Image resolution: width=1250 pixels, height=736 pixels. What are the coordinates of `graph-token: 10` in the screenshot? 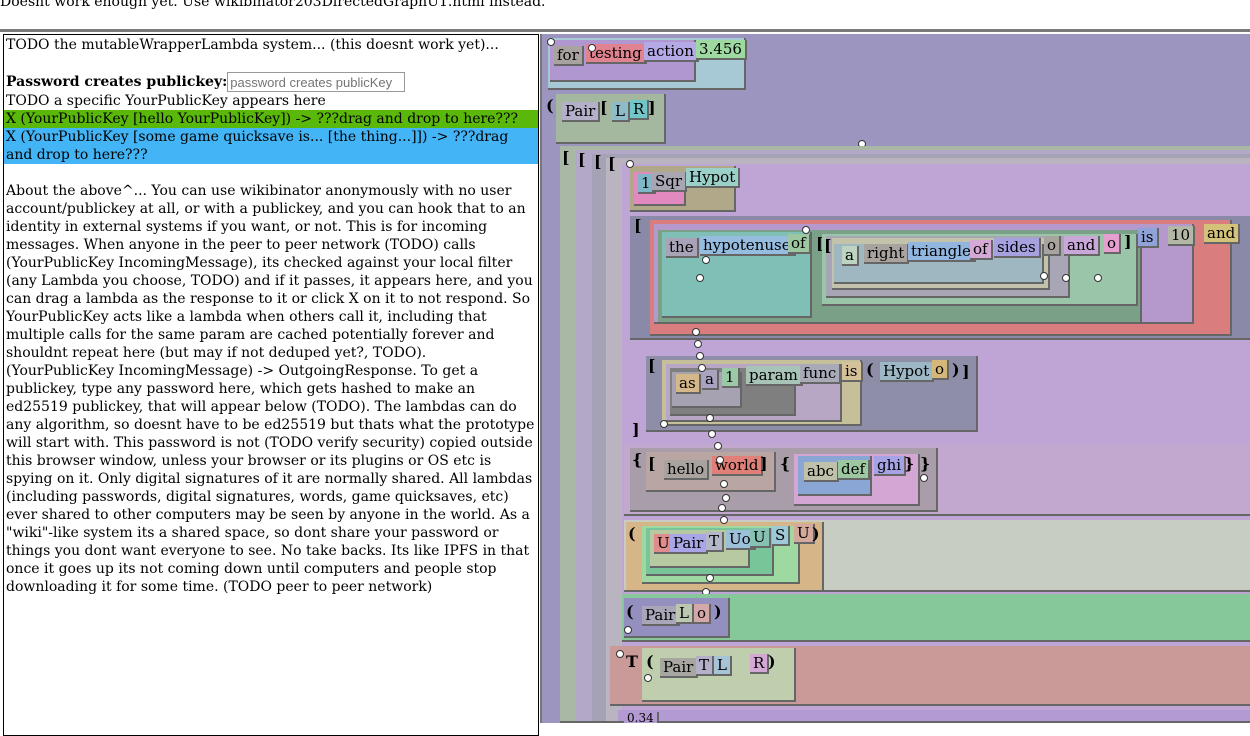 It's located at (1182, 236).